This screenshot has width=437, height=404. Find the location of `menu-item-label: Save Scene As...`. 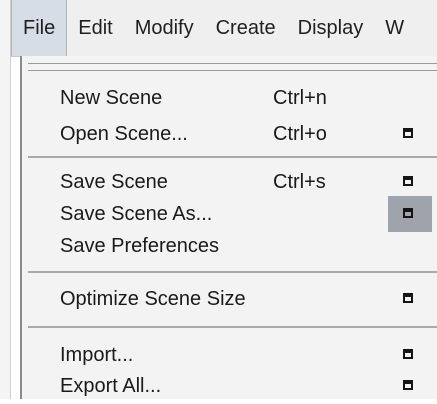

menu-item-label: Save Scene As... is located at coordinates (136, 214).